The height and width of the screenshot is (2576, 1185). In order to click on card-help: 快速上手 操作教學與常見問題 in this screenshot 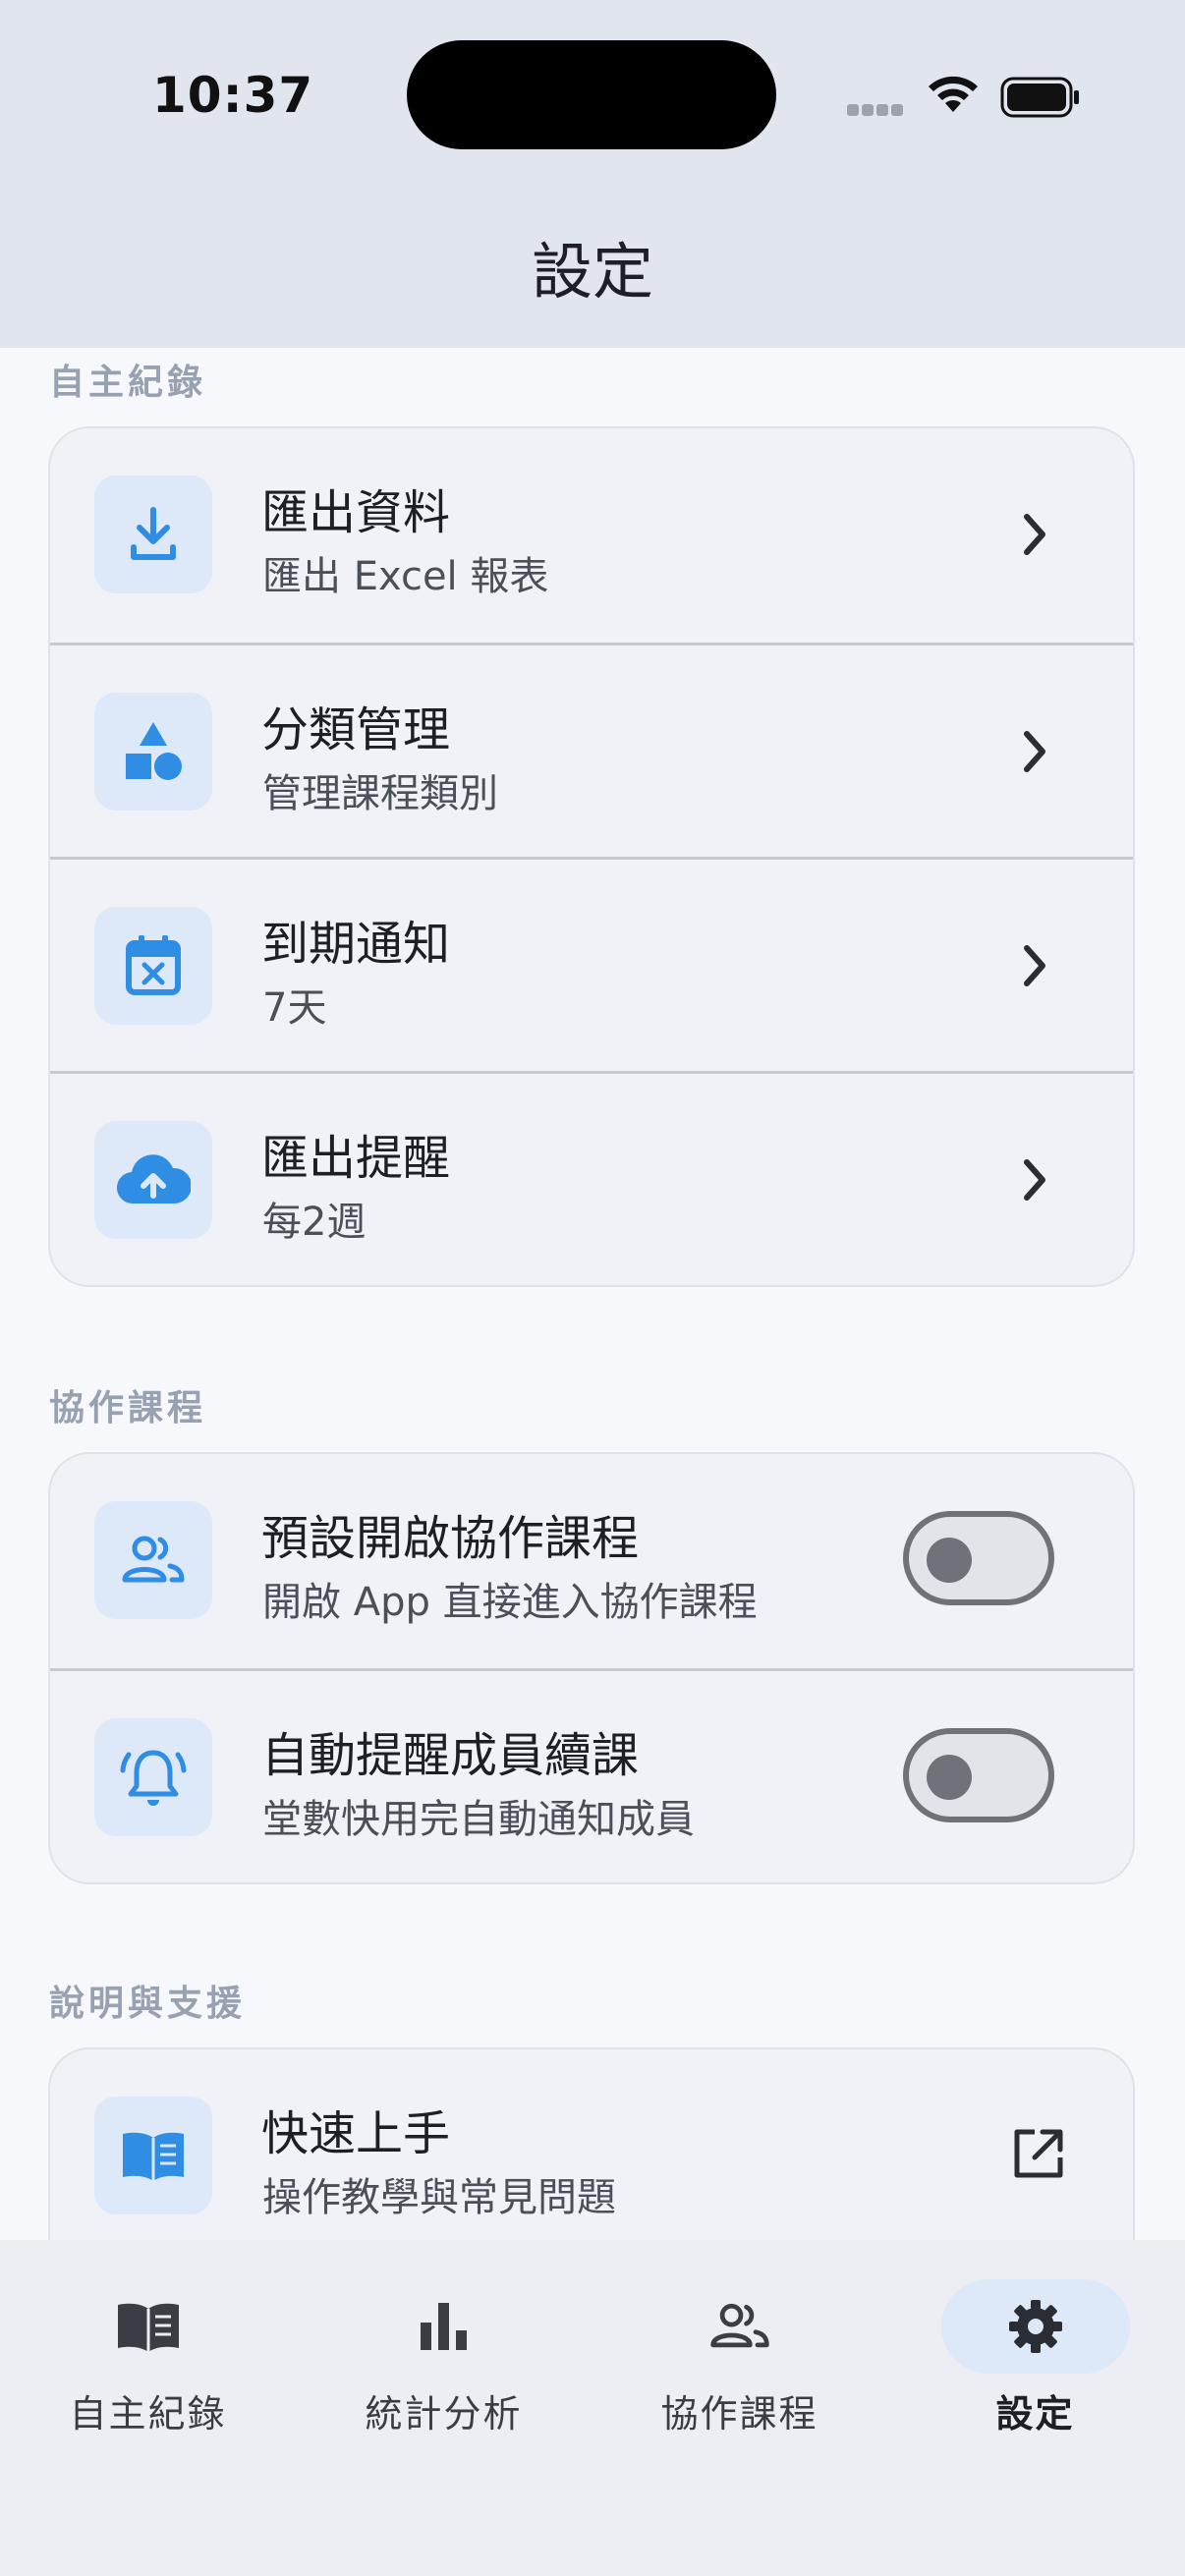, I will do `click(592, 2143)`.